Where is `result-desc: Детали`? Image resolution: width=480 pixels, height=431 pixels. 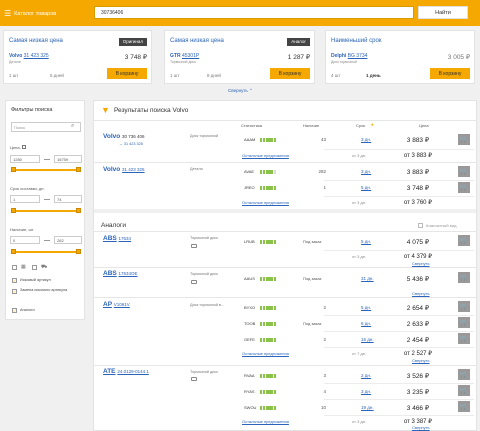 result-desc: Детали is located at coordinates (196, 169).